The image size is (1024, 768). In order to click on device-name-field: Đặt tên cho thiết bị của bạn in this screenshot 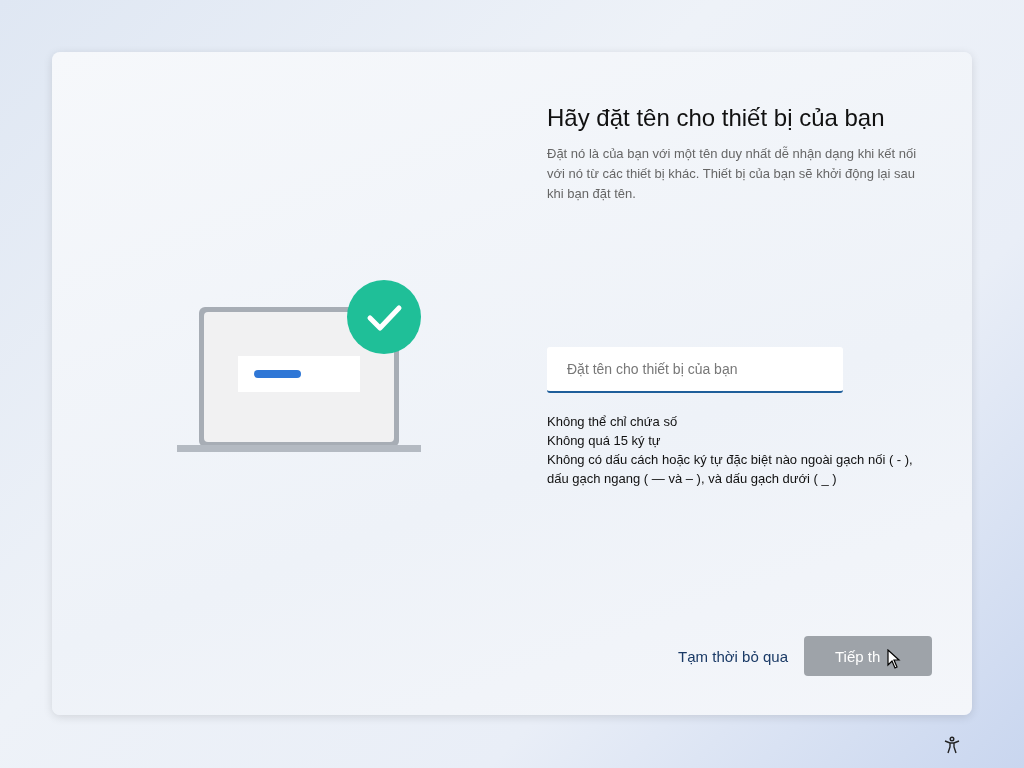, I will do `click(695, 370)`.